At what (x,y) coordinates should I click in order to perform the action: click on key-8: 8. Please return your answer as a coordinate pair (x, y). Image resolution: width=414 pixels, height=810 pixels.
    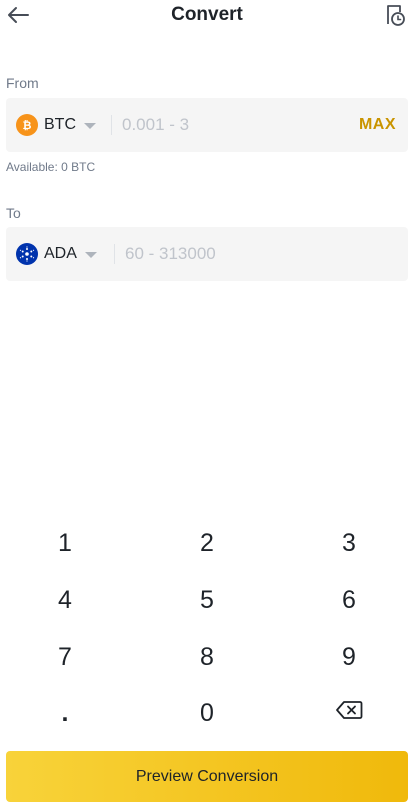
    Looking at the image, I should click on (207, 657).